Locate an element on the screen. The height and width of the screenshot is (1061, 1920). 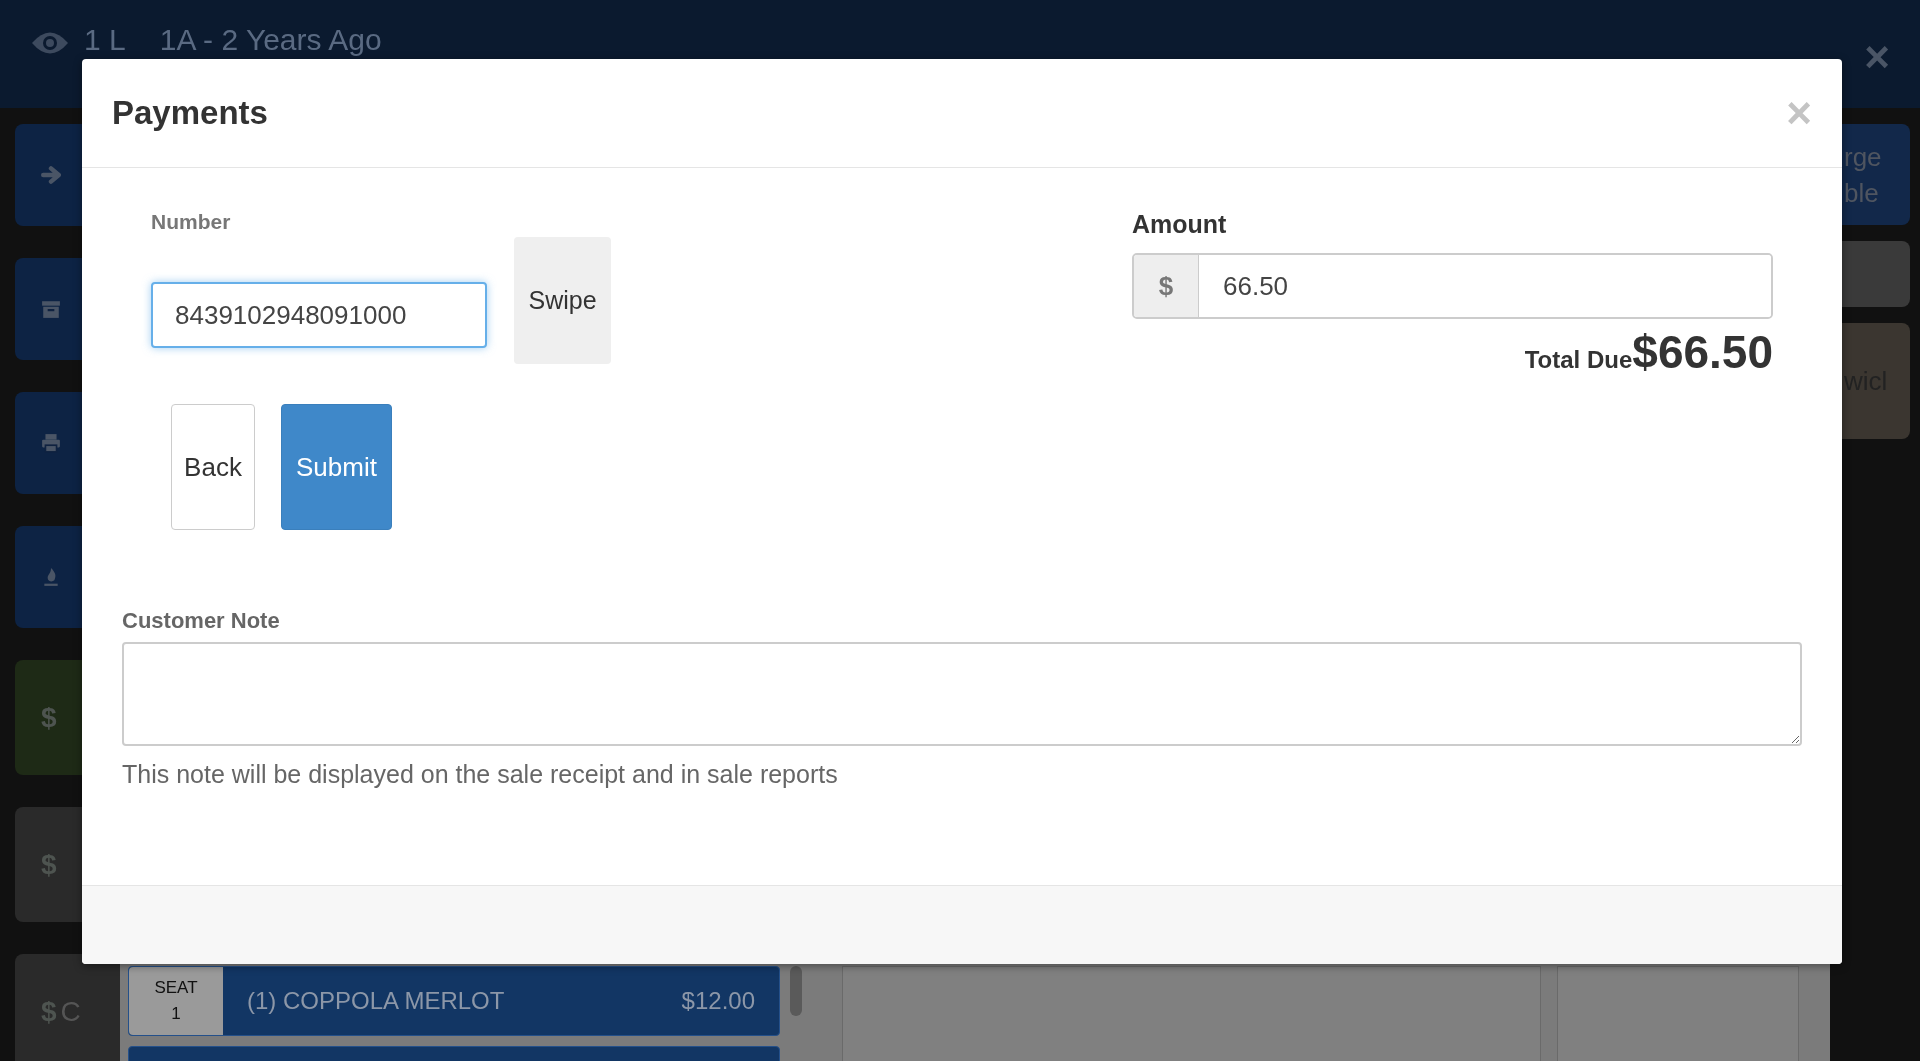
seat-label: SEAT is located at coordinates (176, 988).